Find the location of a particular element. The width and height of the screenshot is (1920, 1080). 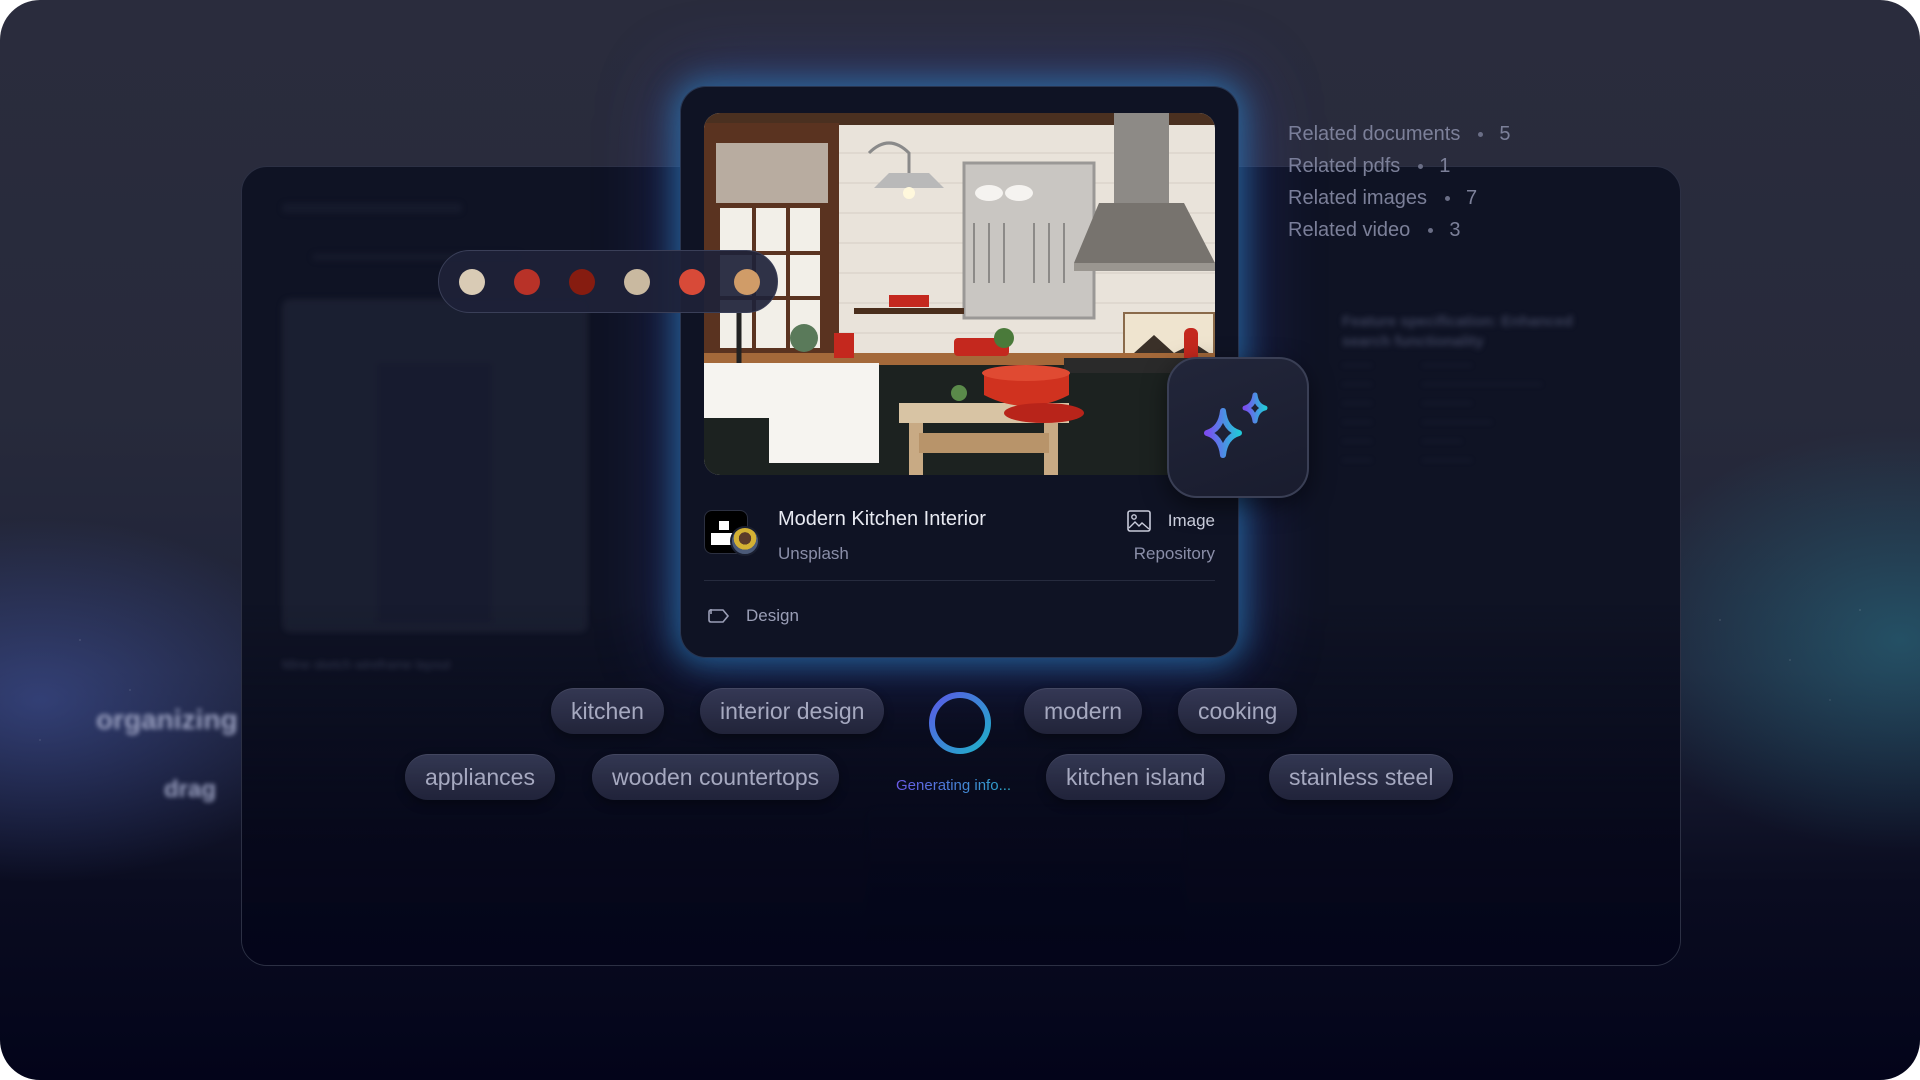

ai-generate-button is located at coordinates (1238, 427).